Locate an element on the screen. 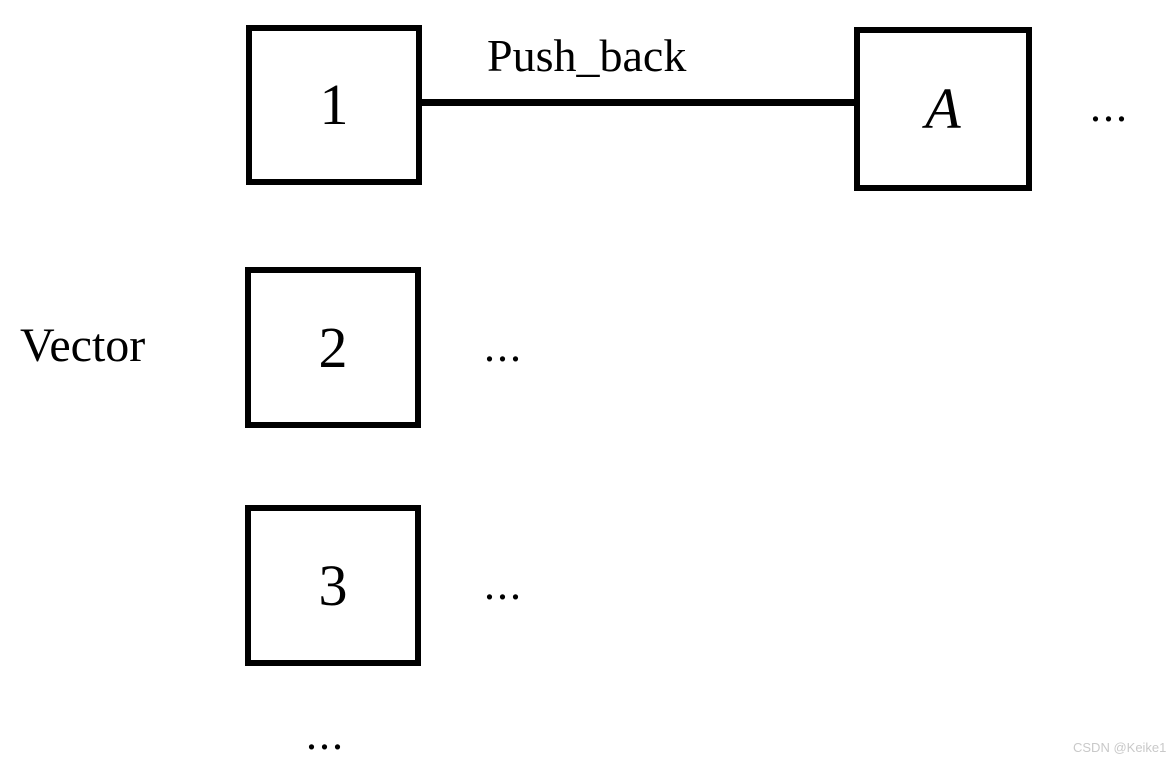 This screenshot has width=1171, height=762. push-back-edge-label: Push_back is located at coordinates (587, 55).